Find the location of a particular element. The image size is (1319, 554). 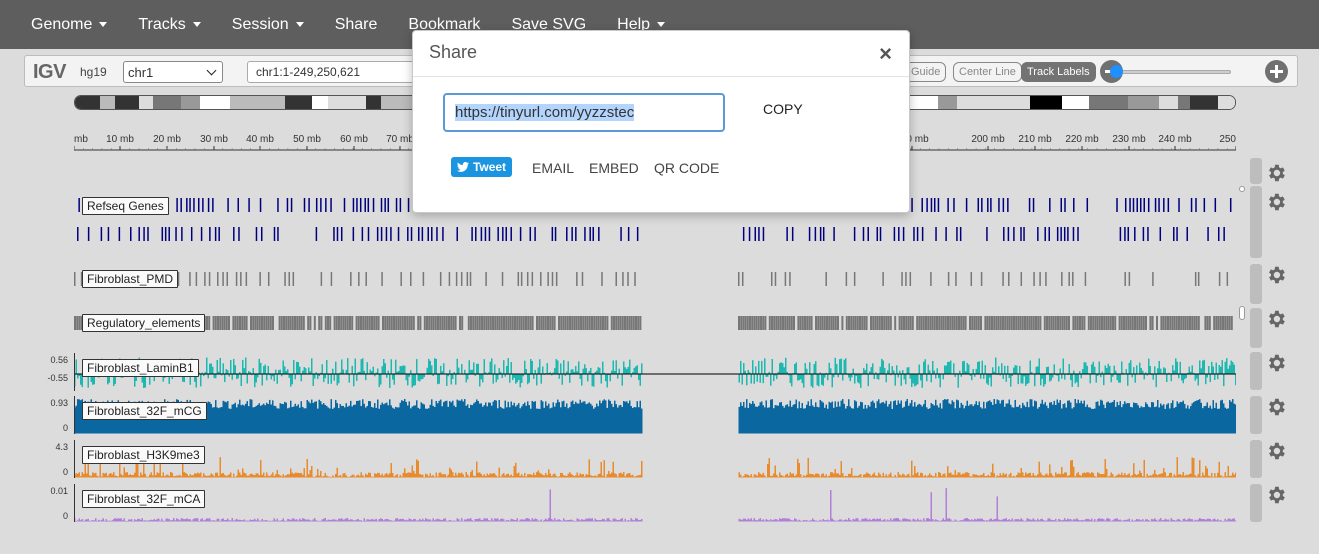

ruler-tick-label: 10 mb is located at coordinates (120, 139).